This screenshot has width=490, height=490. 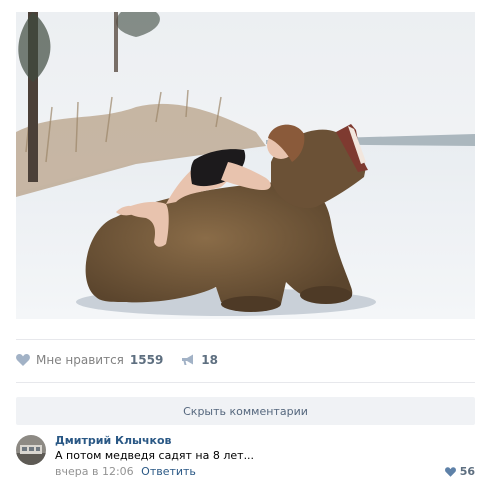 I want to click on post-actions: Мне нравится 1559 18, so click(x=117, y=360).